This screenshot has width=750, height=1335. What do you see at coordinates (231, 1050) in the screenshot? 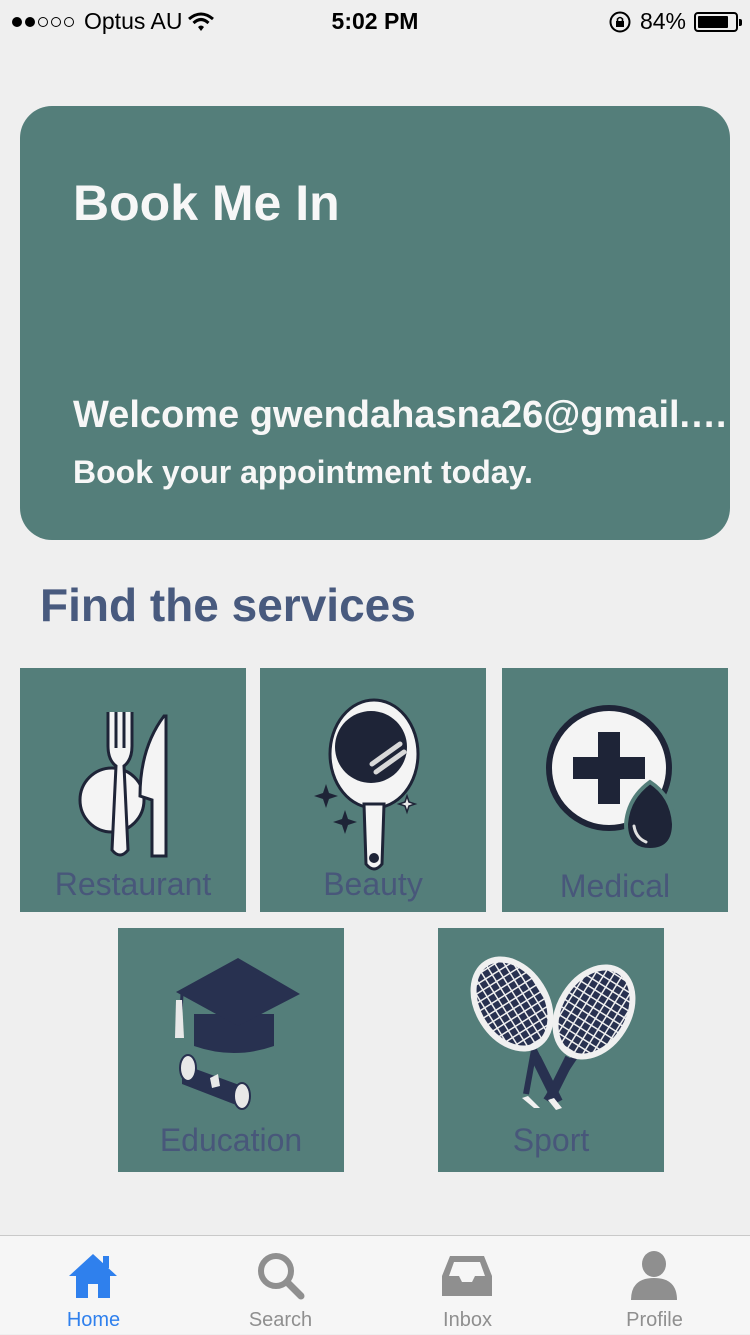
I see `service-tile-education: Education` at bounding box center [231, 1050].